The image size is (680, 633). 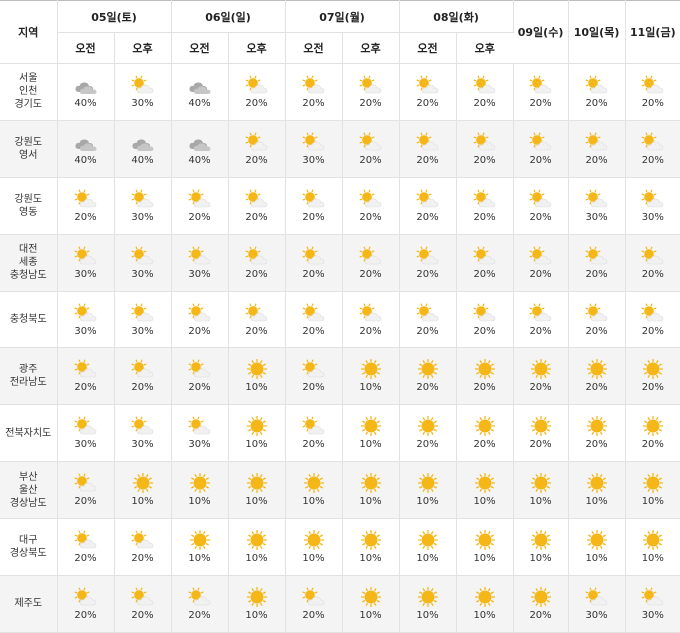 I want to click on region-name-line: 강원도, so click(x=28, y=142).